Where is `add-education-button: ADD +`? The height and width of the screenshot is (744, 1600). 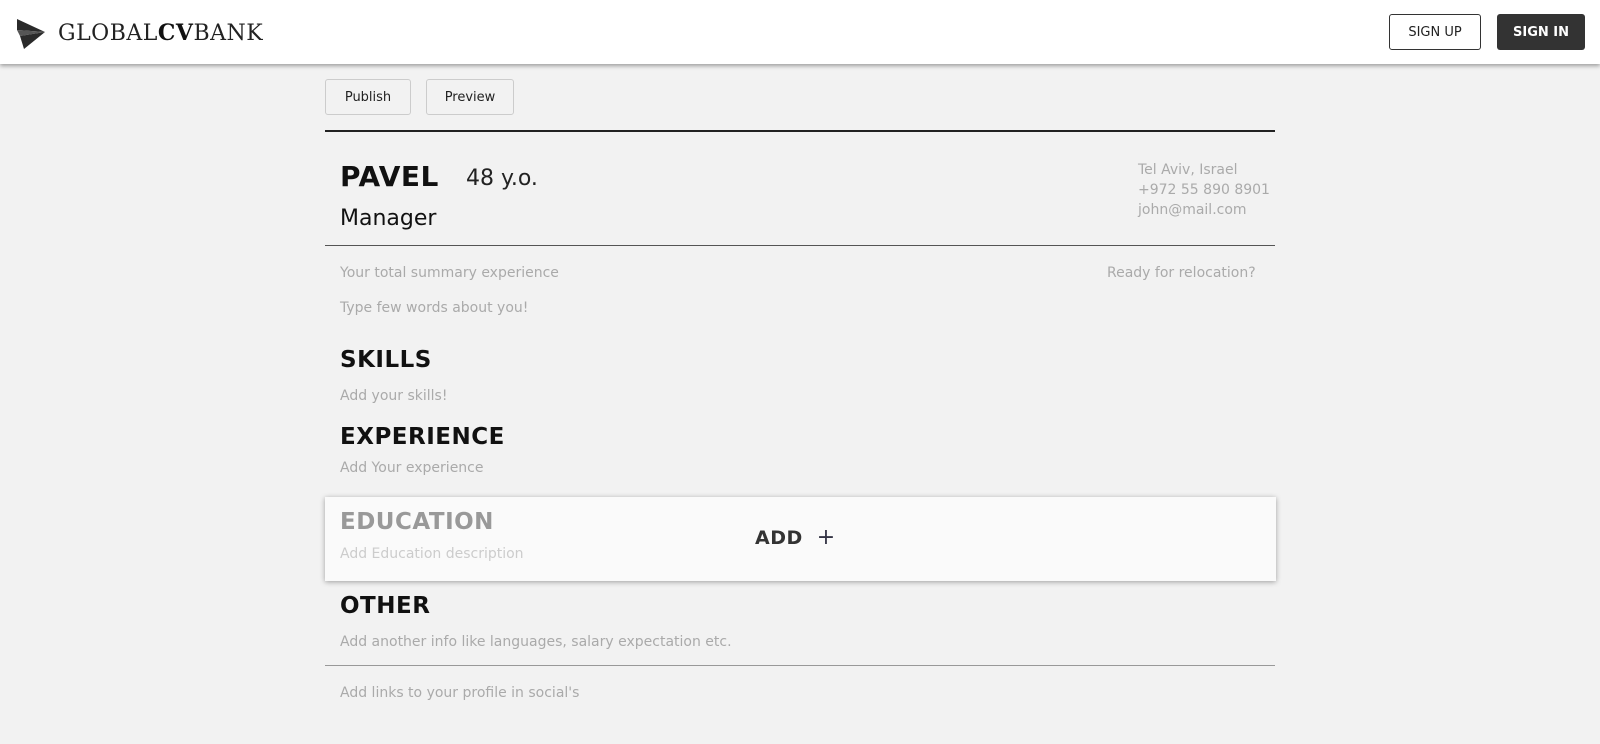 add-education-button: ADD + is located at coordinates (795, 537).